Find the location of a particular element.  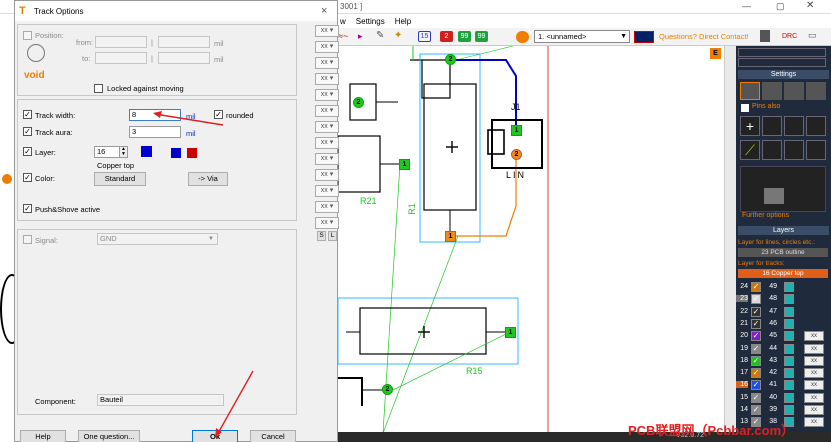

contact-link: Questions? Direct Contact! is located at coordinates (704, 36).